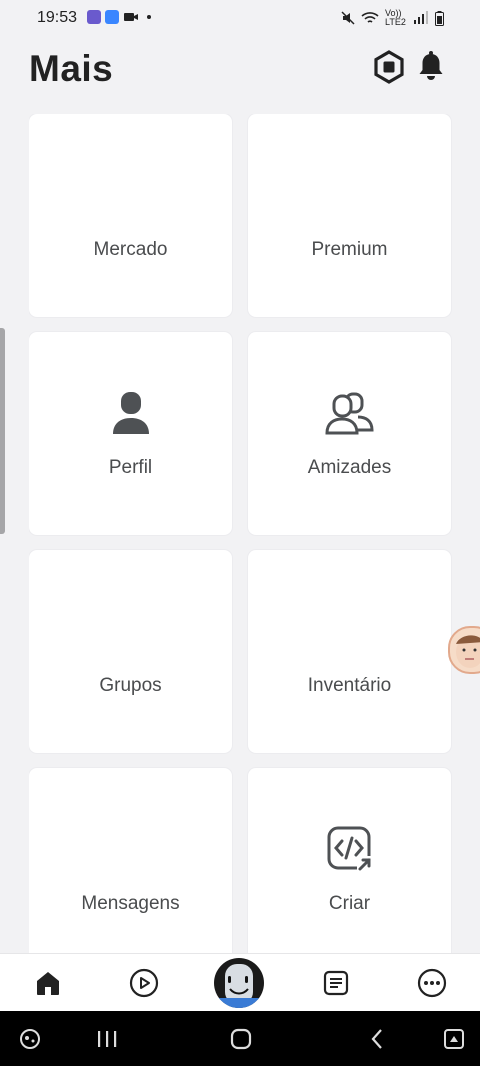  Describe the element at coordinates (130, 651) in the screenshot. I see `tile-grupos: Grupos` at that location.